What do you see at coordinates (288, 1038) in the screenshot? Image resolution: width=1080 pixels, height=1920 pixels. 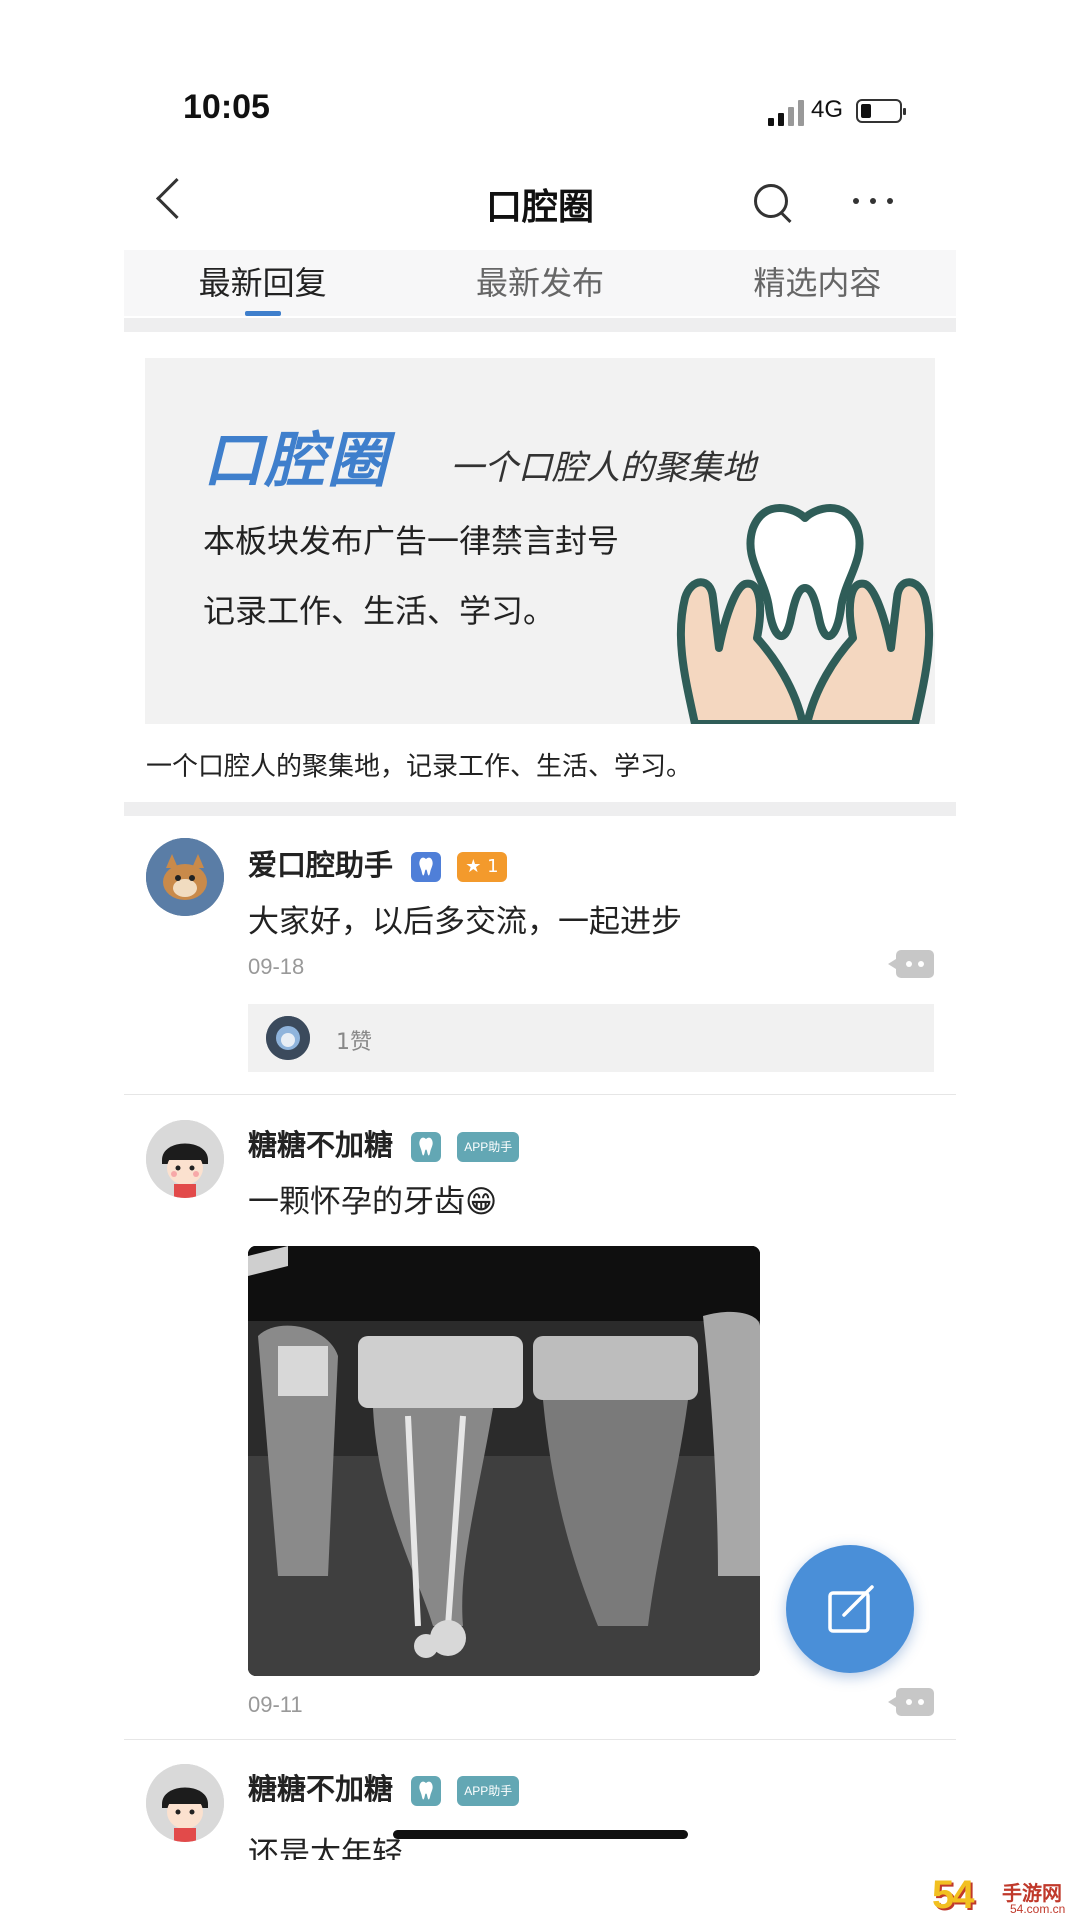 I see `liker-avatar` at bounding box center [288, 1038].